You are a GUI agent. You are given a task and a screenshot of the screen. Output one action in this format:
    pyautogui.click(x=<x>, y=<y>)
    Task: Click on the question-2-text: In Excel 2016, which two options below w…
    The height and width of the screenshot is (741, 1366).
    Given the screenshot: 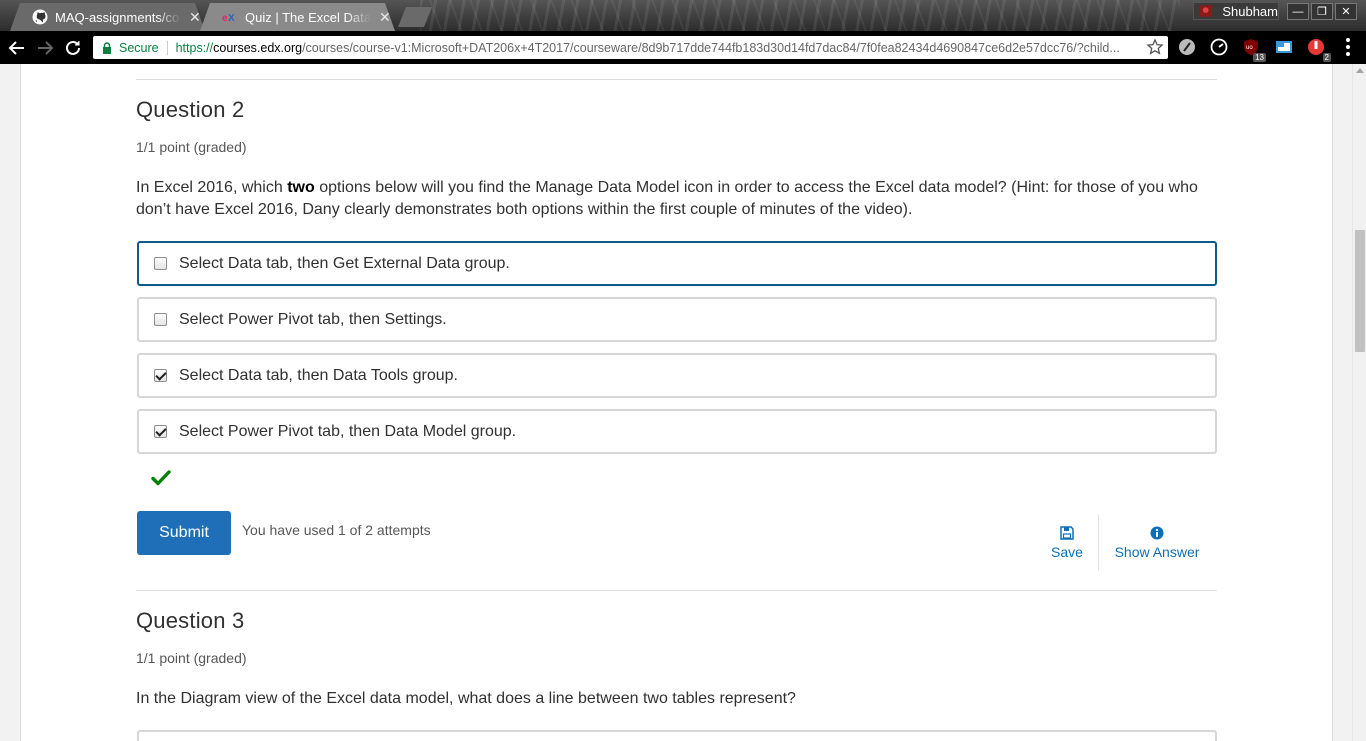 What is the action you would take?
    pyautogui.click(x=677, y=199)
    